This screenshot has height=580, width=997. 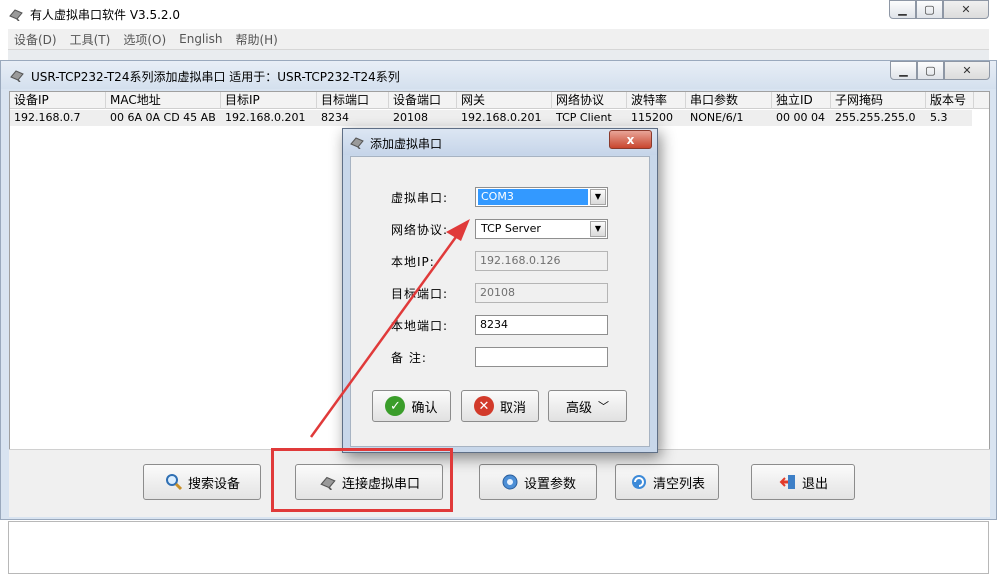 I want to click on cell-gateway: 192.168.0.201, so click(x=501, y=117).